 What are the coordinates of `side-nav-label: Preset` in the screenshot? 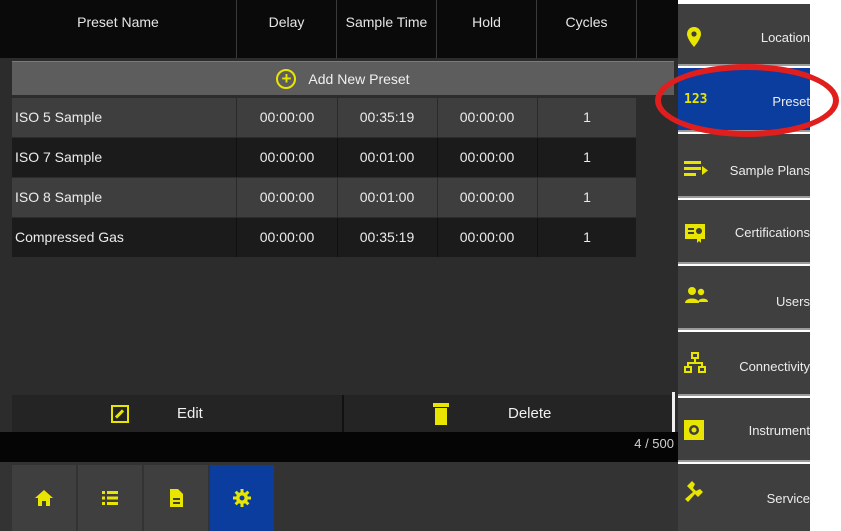 It's located at (791, 101).